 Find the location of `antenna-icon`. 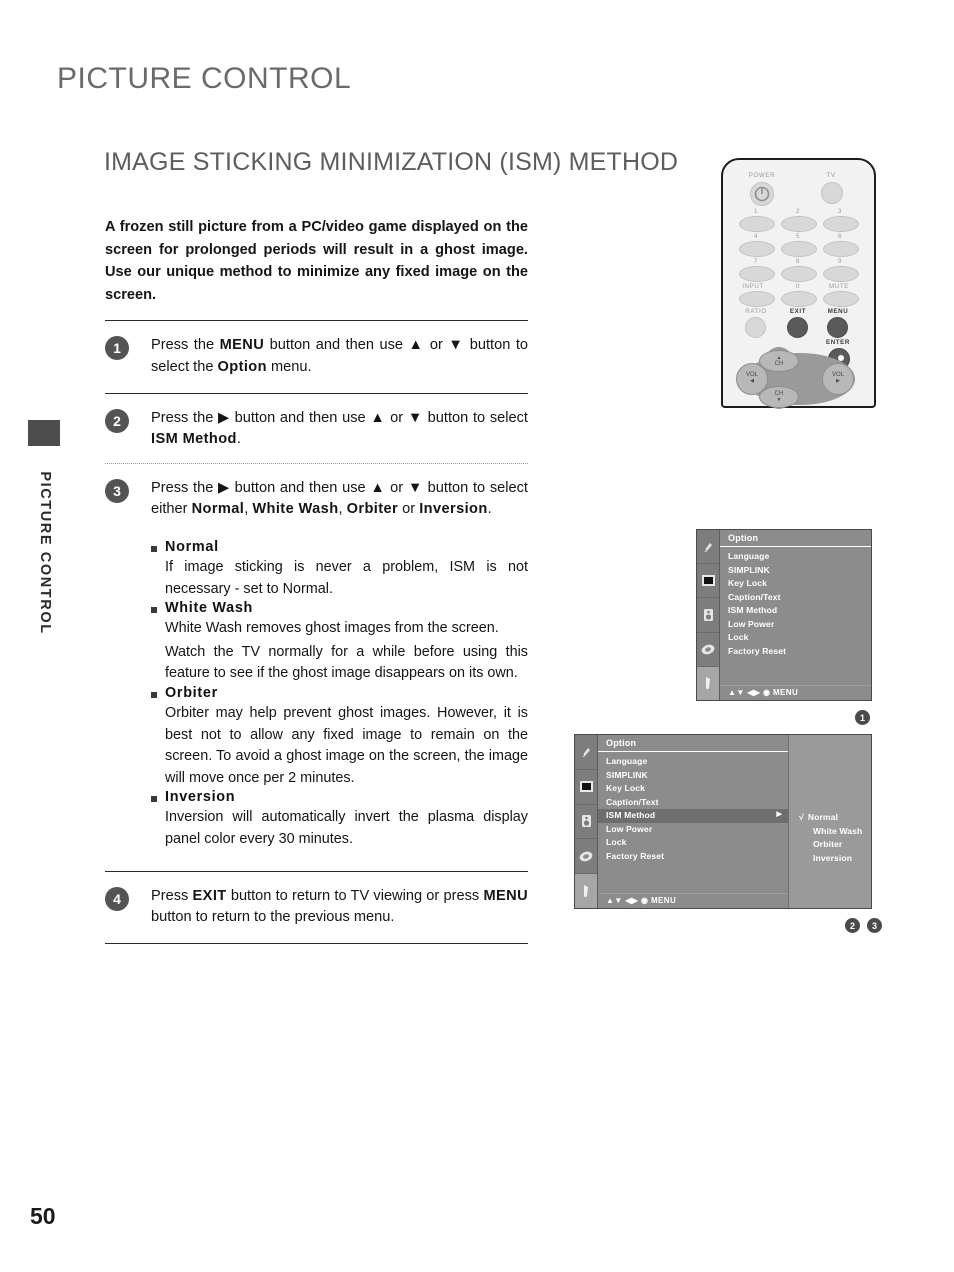

antenna-icon is located at coordinates (708, 547).